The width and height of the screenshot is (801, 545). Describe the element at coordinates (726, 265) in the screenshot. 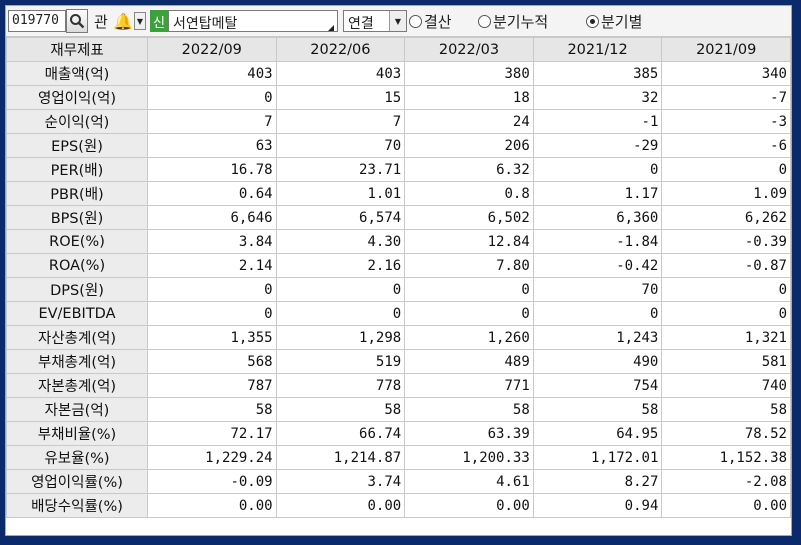

I see `table-cell: -0.87` at that location.